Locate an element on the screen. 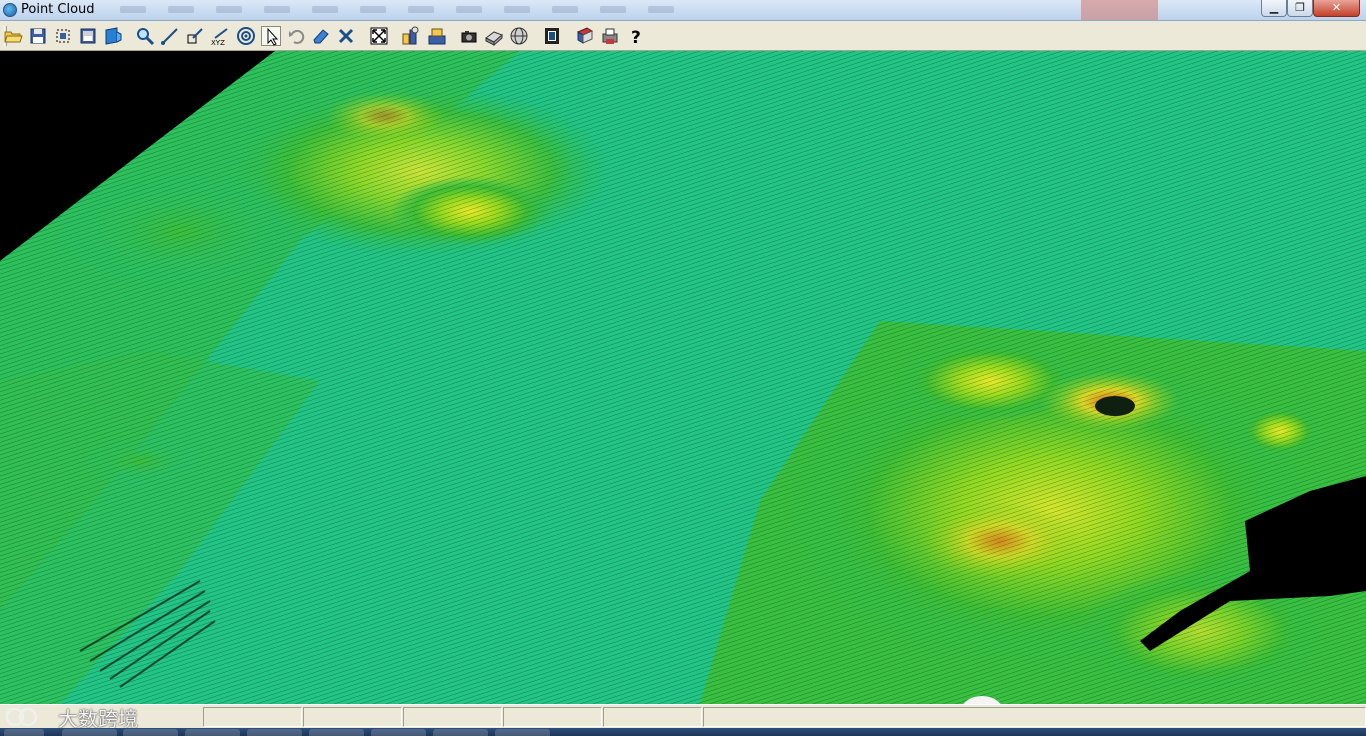 This screenshot has width=1366, height=736. window-title: Point Cloud is located at coordinates (58, 9).